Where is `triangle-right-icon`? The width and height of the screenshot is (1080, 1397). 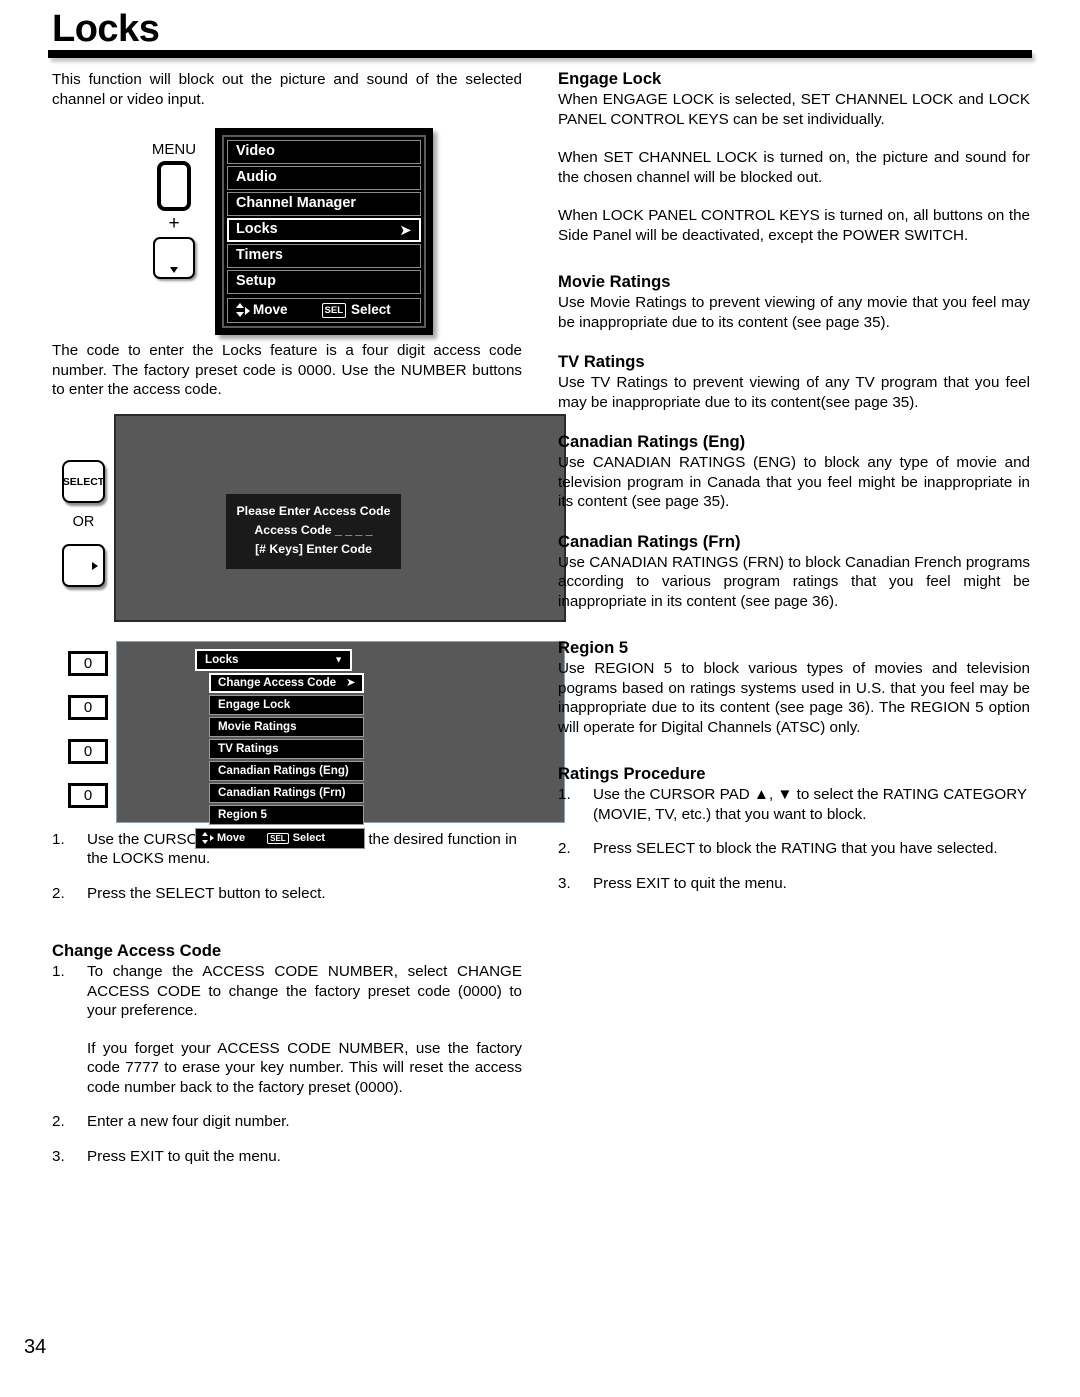 triangle-right-icon is located at coordinates (95, 565).